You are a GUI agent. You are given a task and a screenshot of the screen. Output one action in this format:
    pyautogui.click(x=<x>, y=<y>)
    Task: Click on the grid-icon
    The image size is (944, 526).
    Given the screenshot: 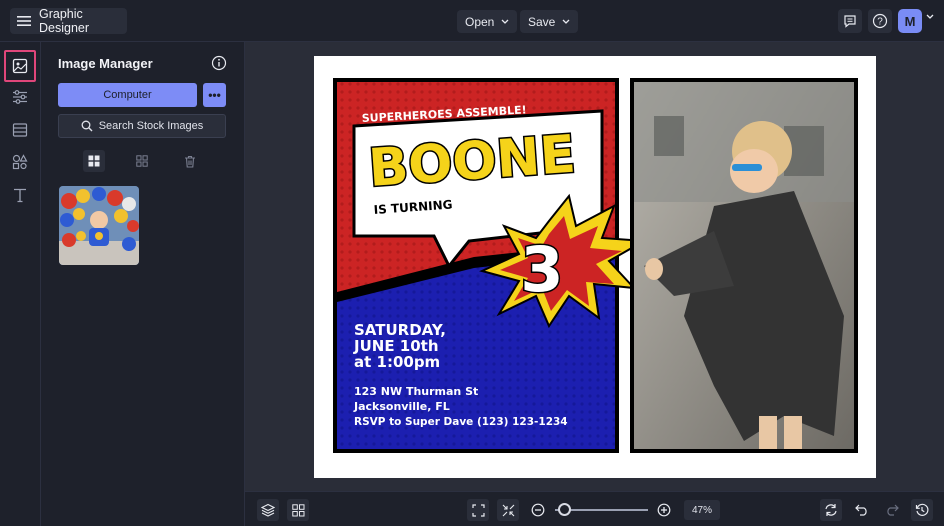 What is the action you would take?
    pyautogui.click(x=298, y=510)
    